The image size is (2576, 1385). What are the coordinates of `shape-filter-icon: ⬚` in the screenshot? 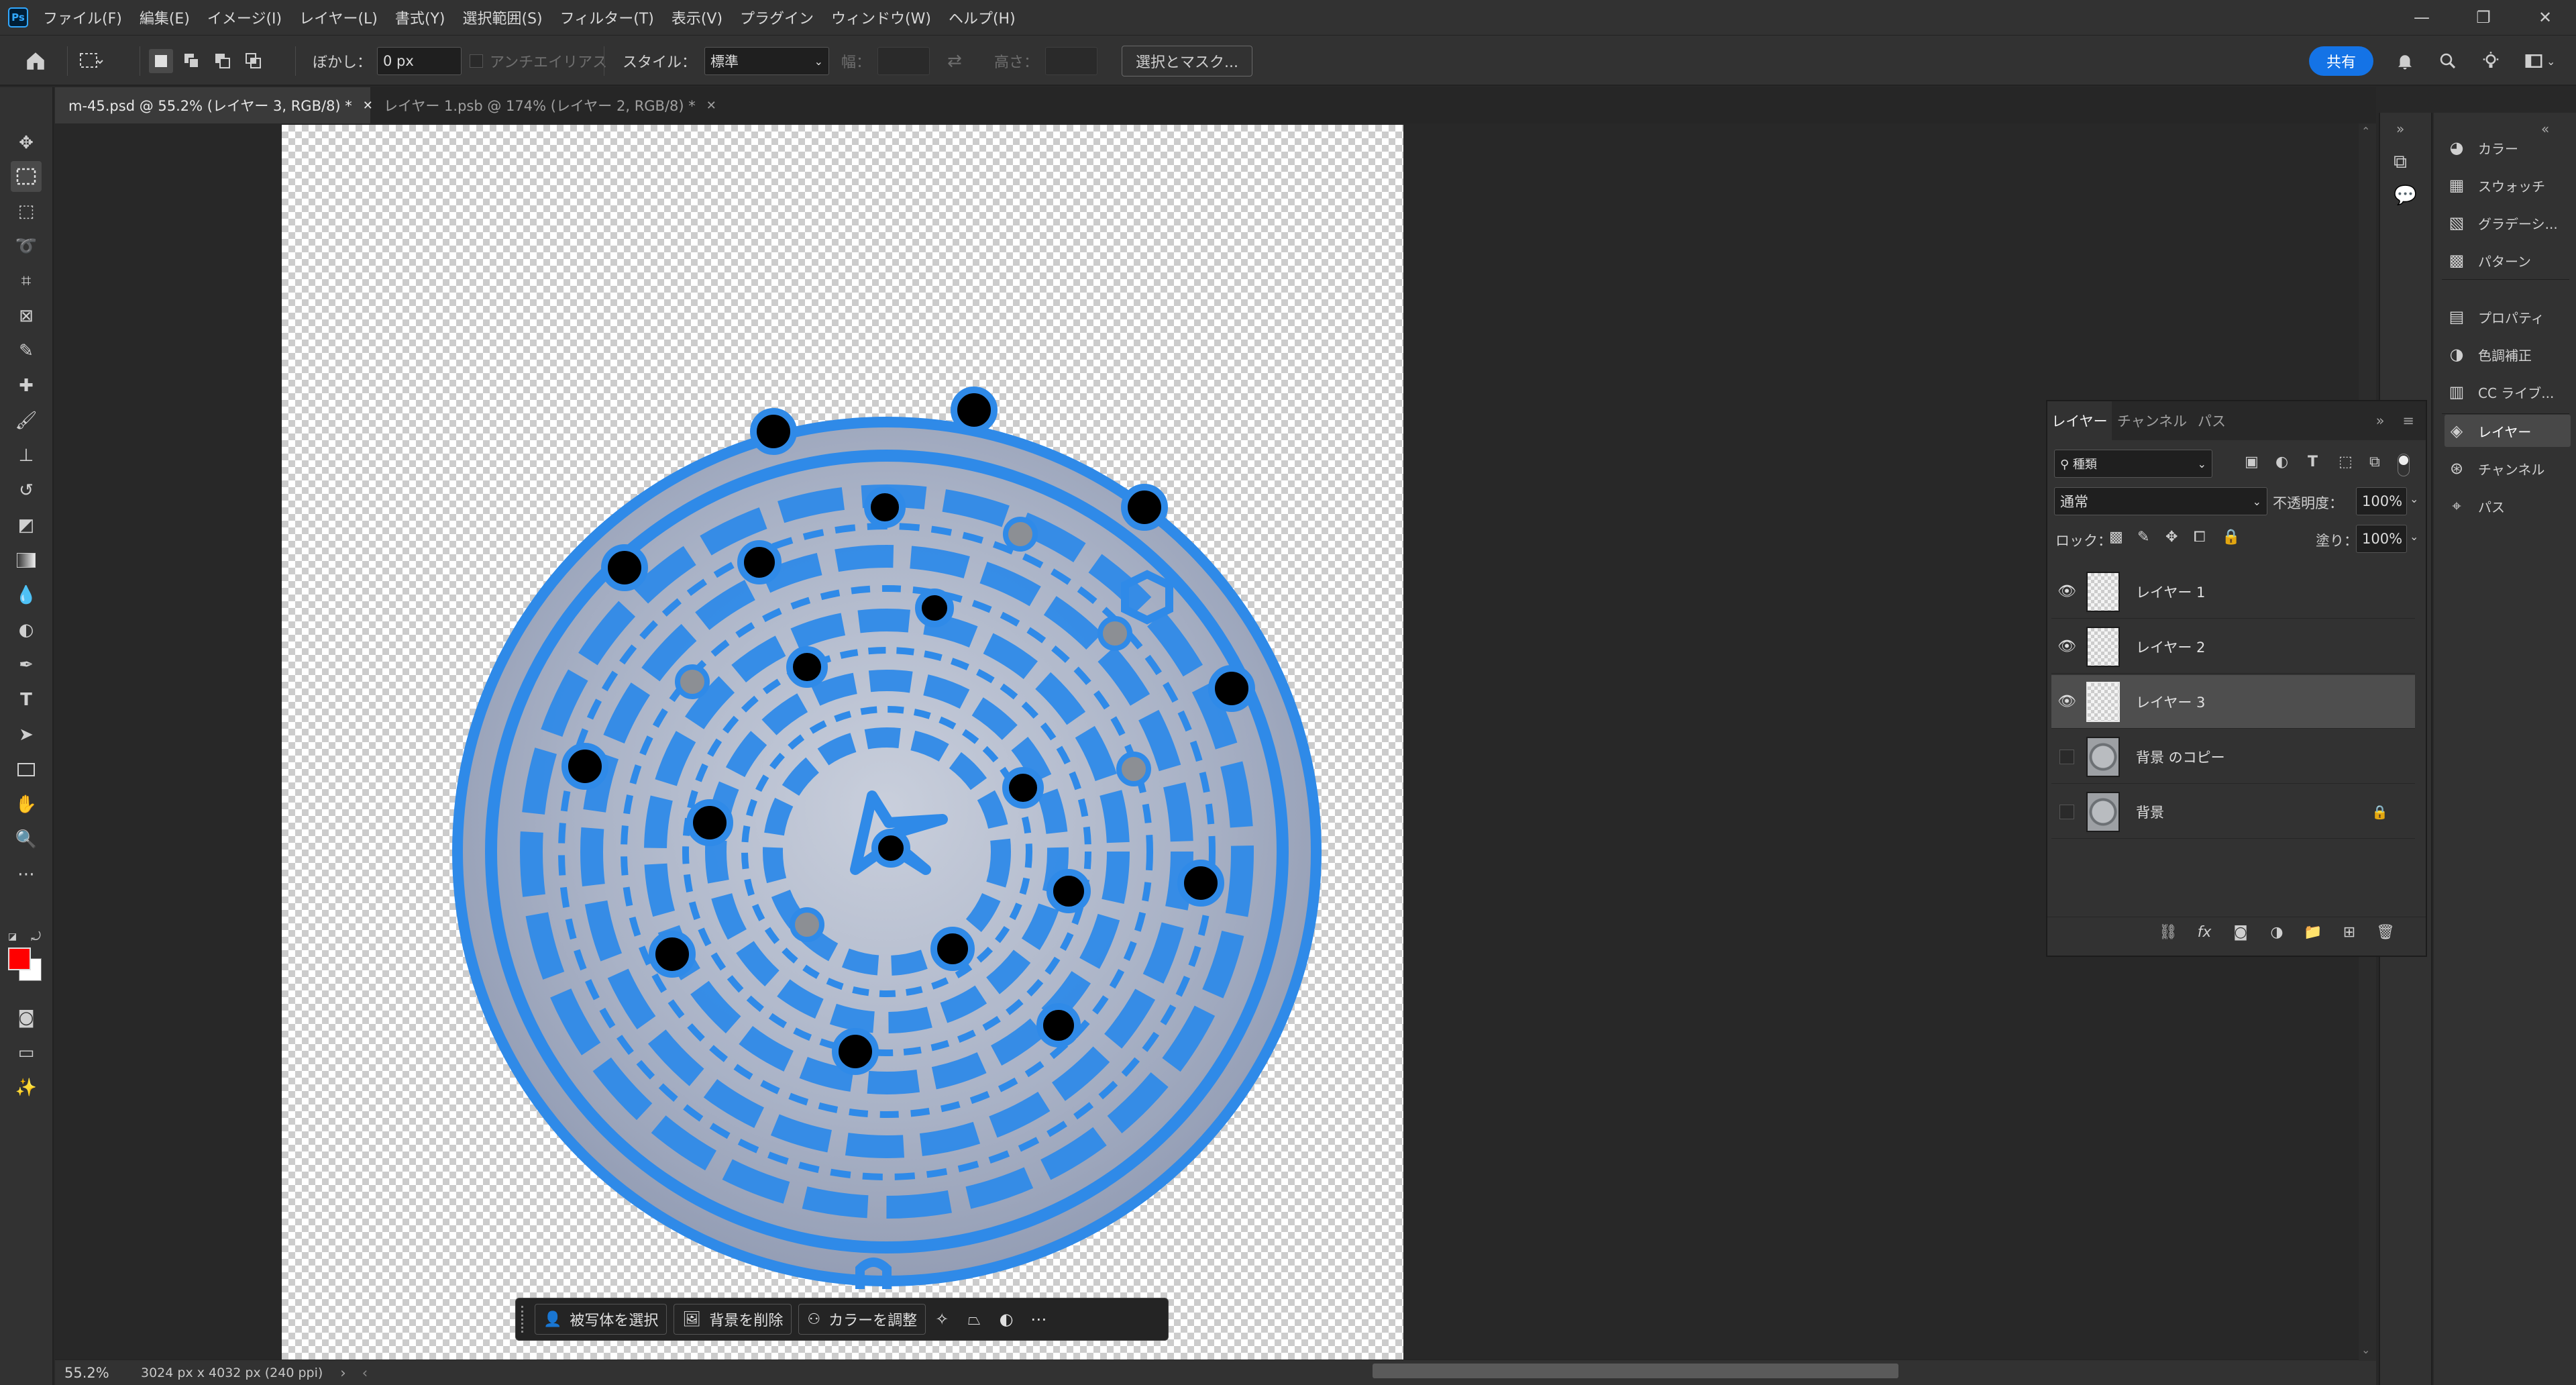 It's located at (2346, 462).